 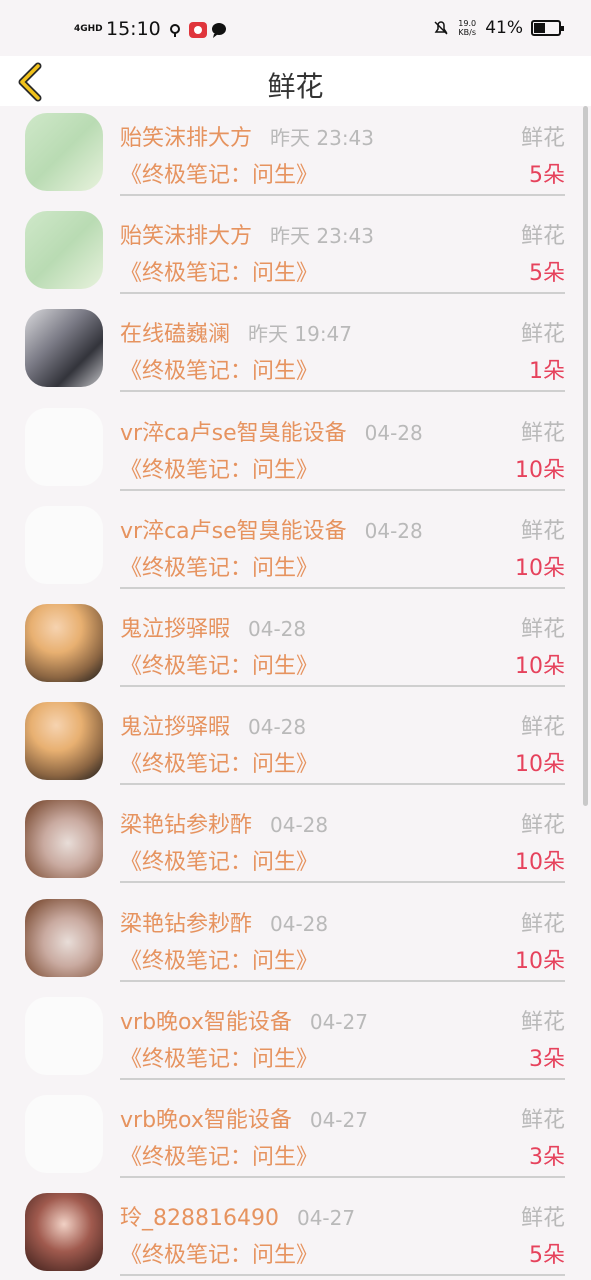 I want to click on list-item: 玲_828816490 04-27 《终极笔记：问生》 鲜花 5朵, so click(x=295, y=1233).